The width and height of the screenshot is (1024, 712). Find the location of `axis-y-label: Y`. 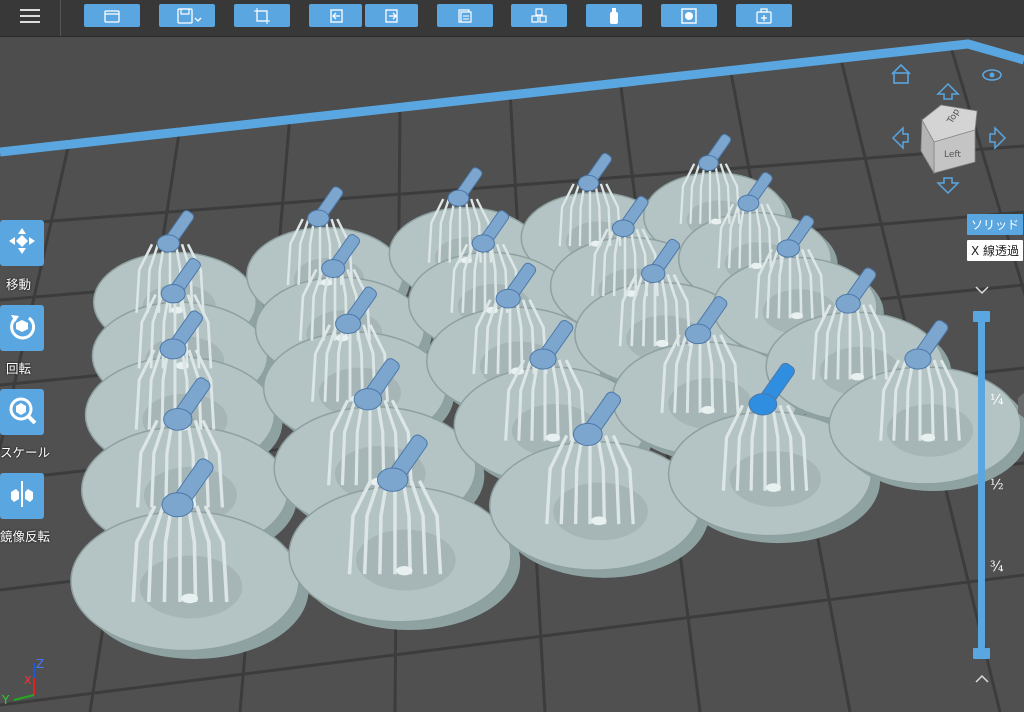

axis-y-label: Y is located at coordinates (5, 700).